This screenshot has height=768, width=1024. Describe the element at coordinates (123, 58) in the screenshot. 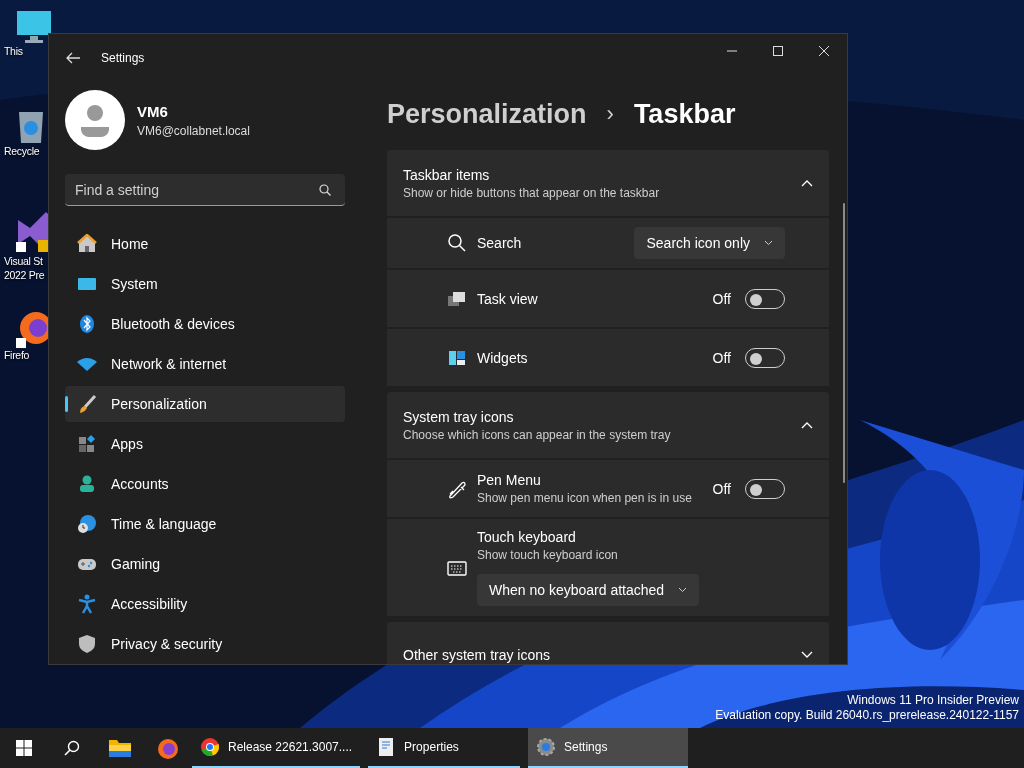

I see `window-title: Settings` at that location.